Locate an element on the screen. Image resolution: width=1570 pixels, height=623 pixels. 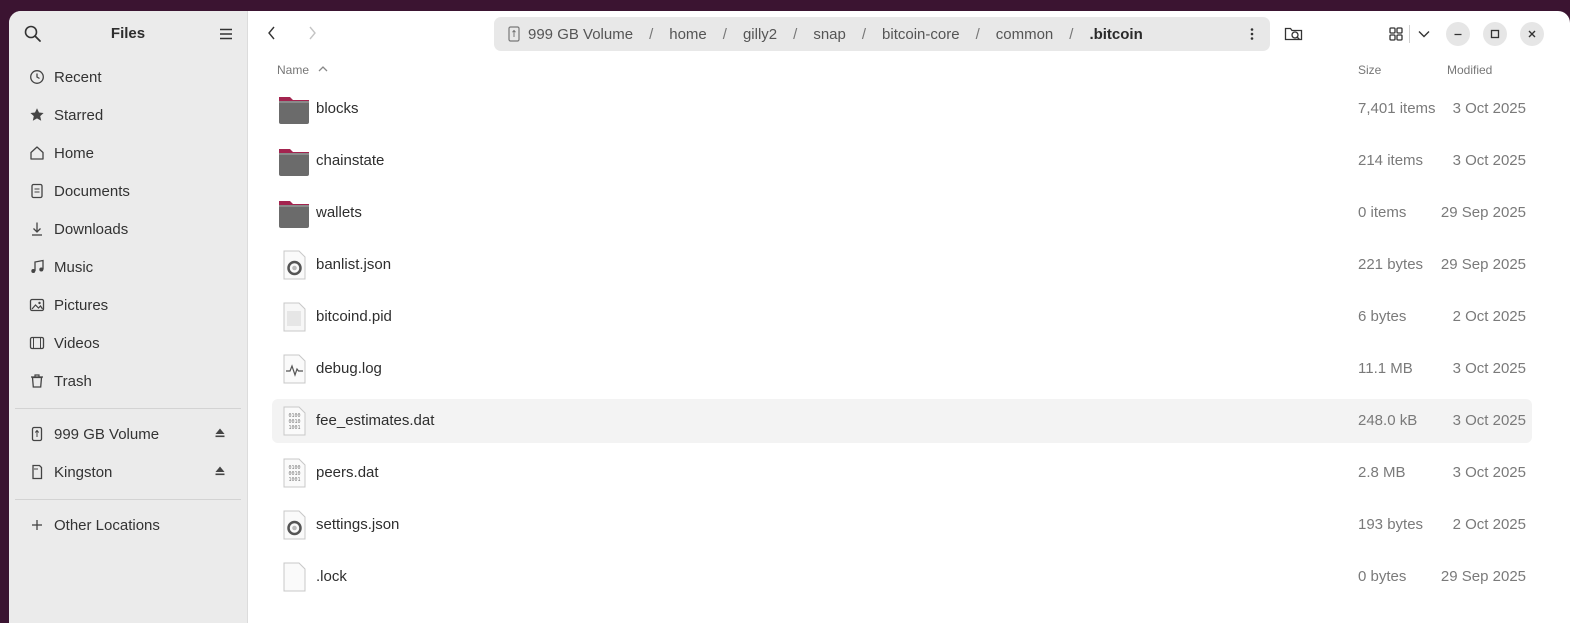
chevron-down-icon is located at coordinates (1424, 34).